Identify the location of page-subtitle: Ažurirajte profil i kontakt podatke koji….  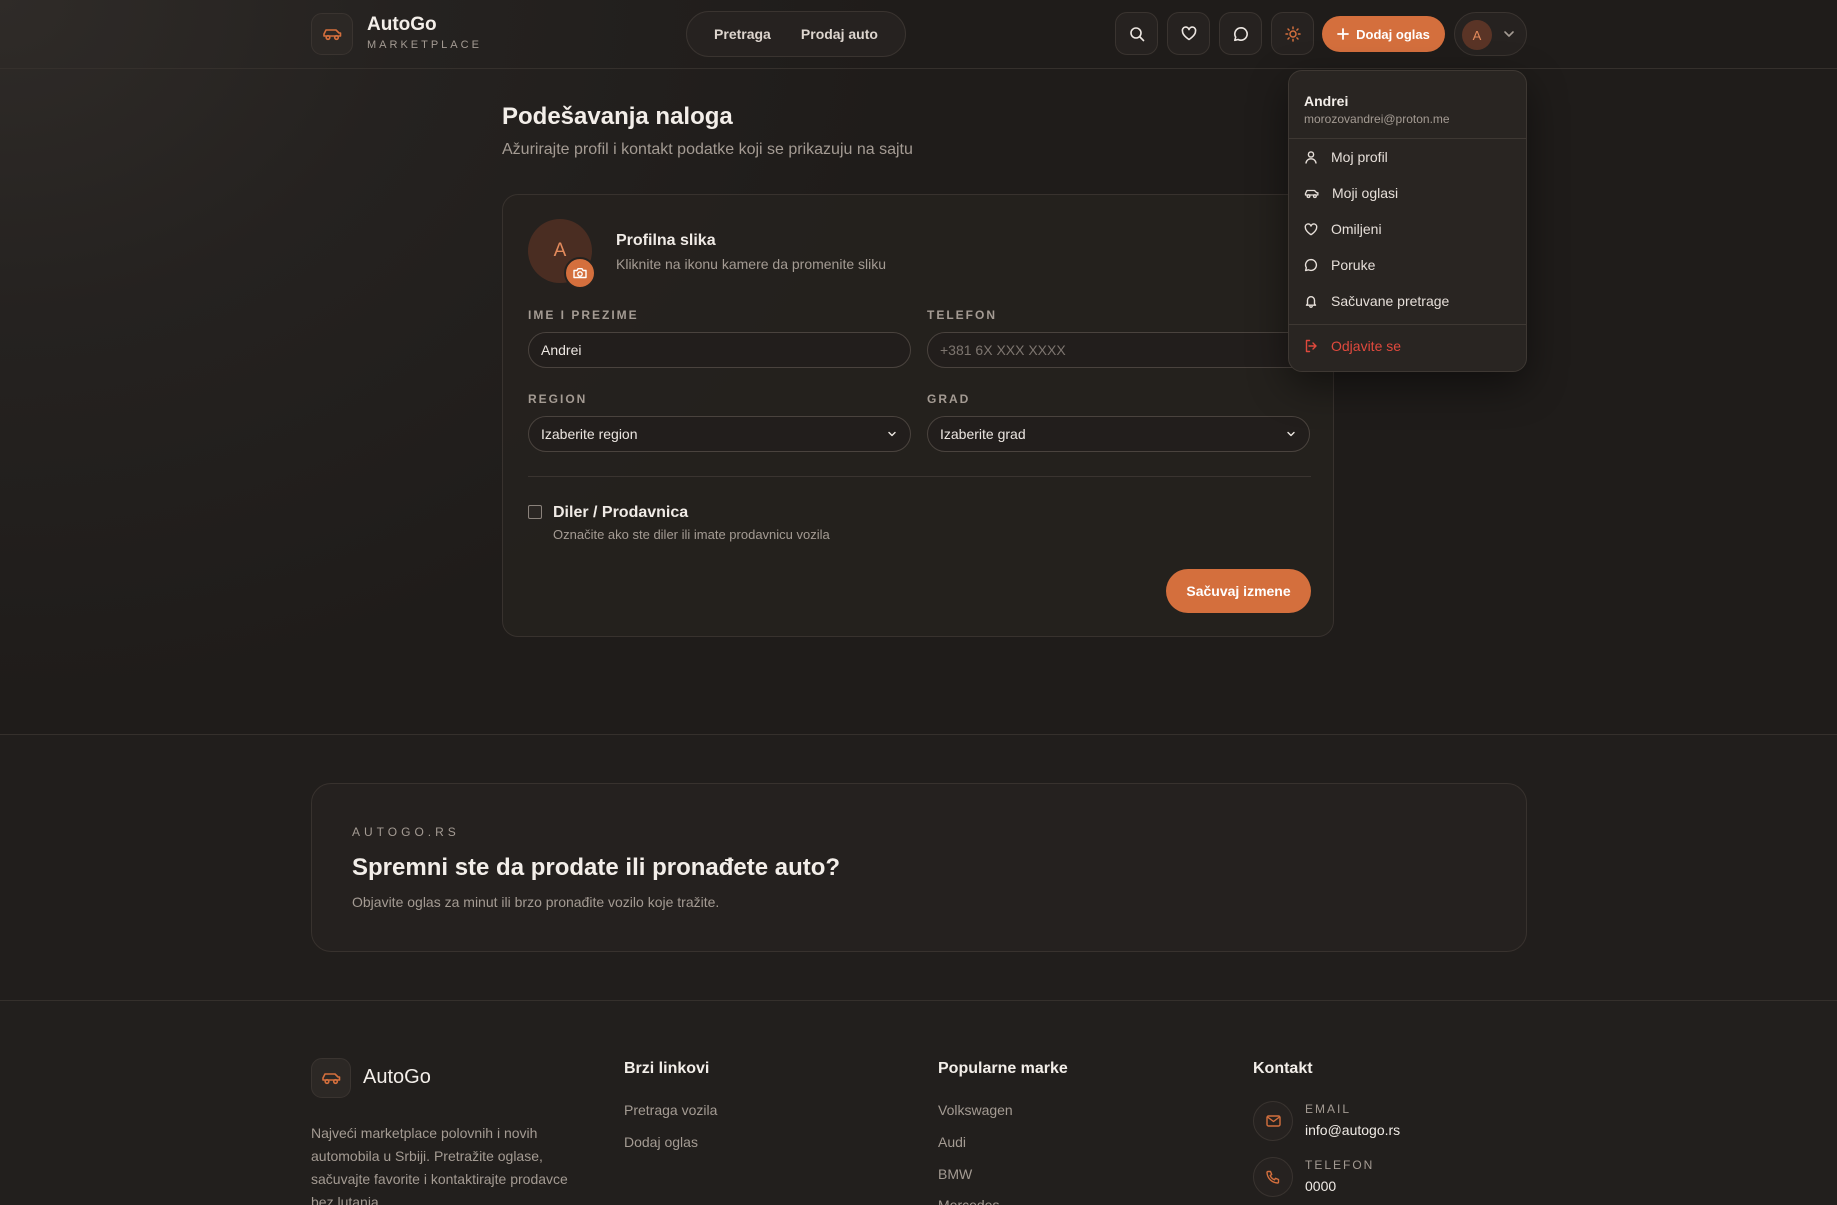
(707, 149).